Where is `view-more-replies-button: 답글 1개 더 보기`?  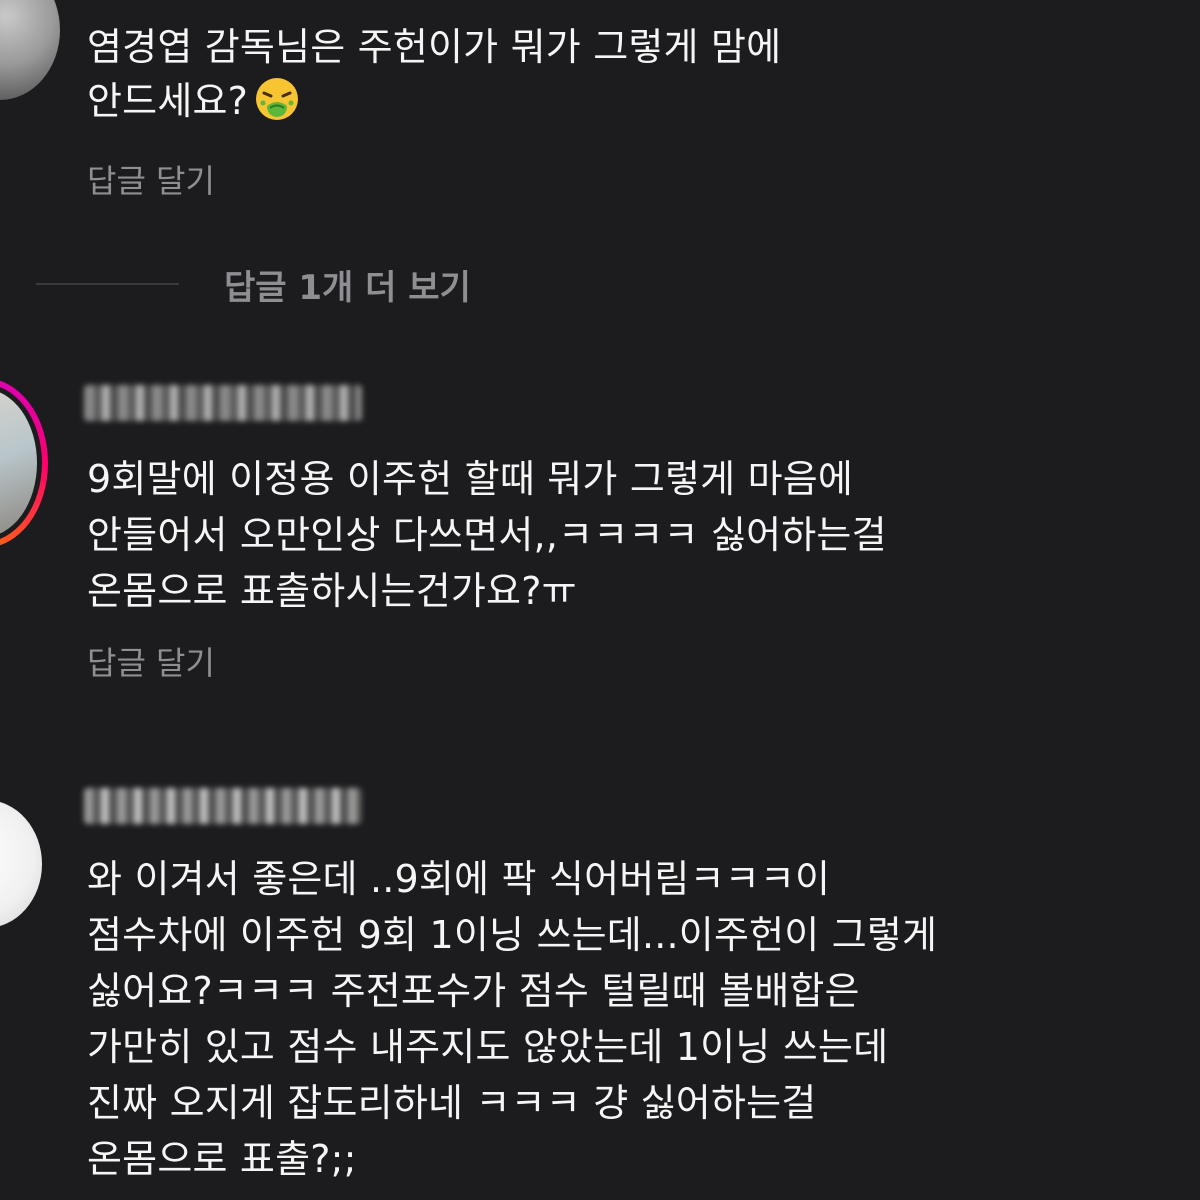
view-more-replies-button: 답글 1개 더 보기 is located at coordinates (347, 284).